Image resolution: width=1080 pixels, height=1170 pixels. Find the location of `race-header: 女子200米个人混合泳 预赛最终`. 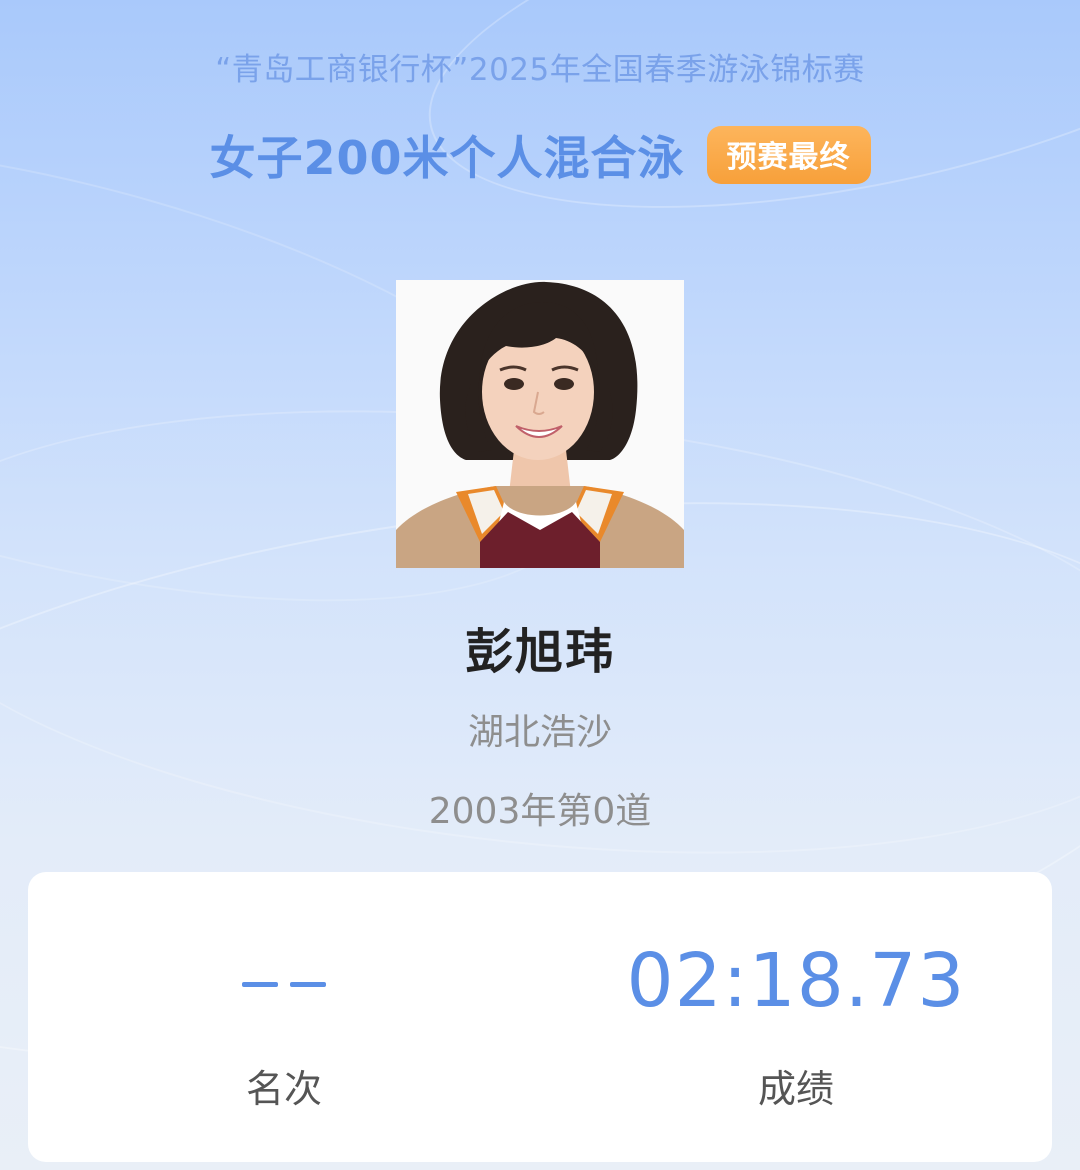

race-header: 女子200米个人混合泳 预赛最终 is located at coordinates (540, 155).